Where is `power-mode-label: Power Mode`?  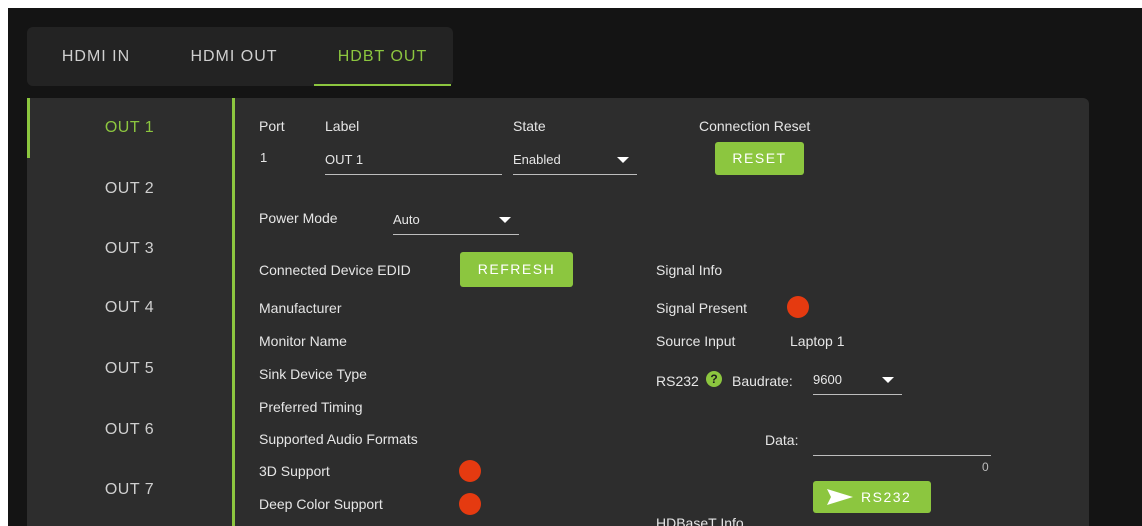
power-mode-label: Power Mode is located at coordinates (298, 218).